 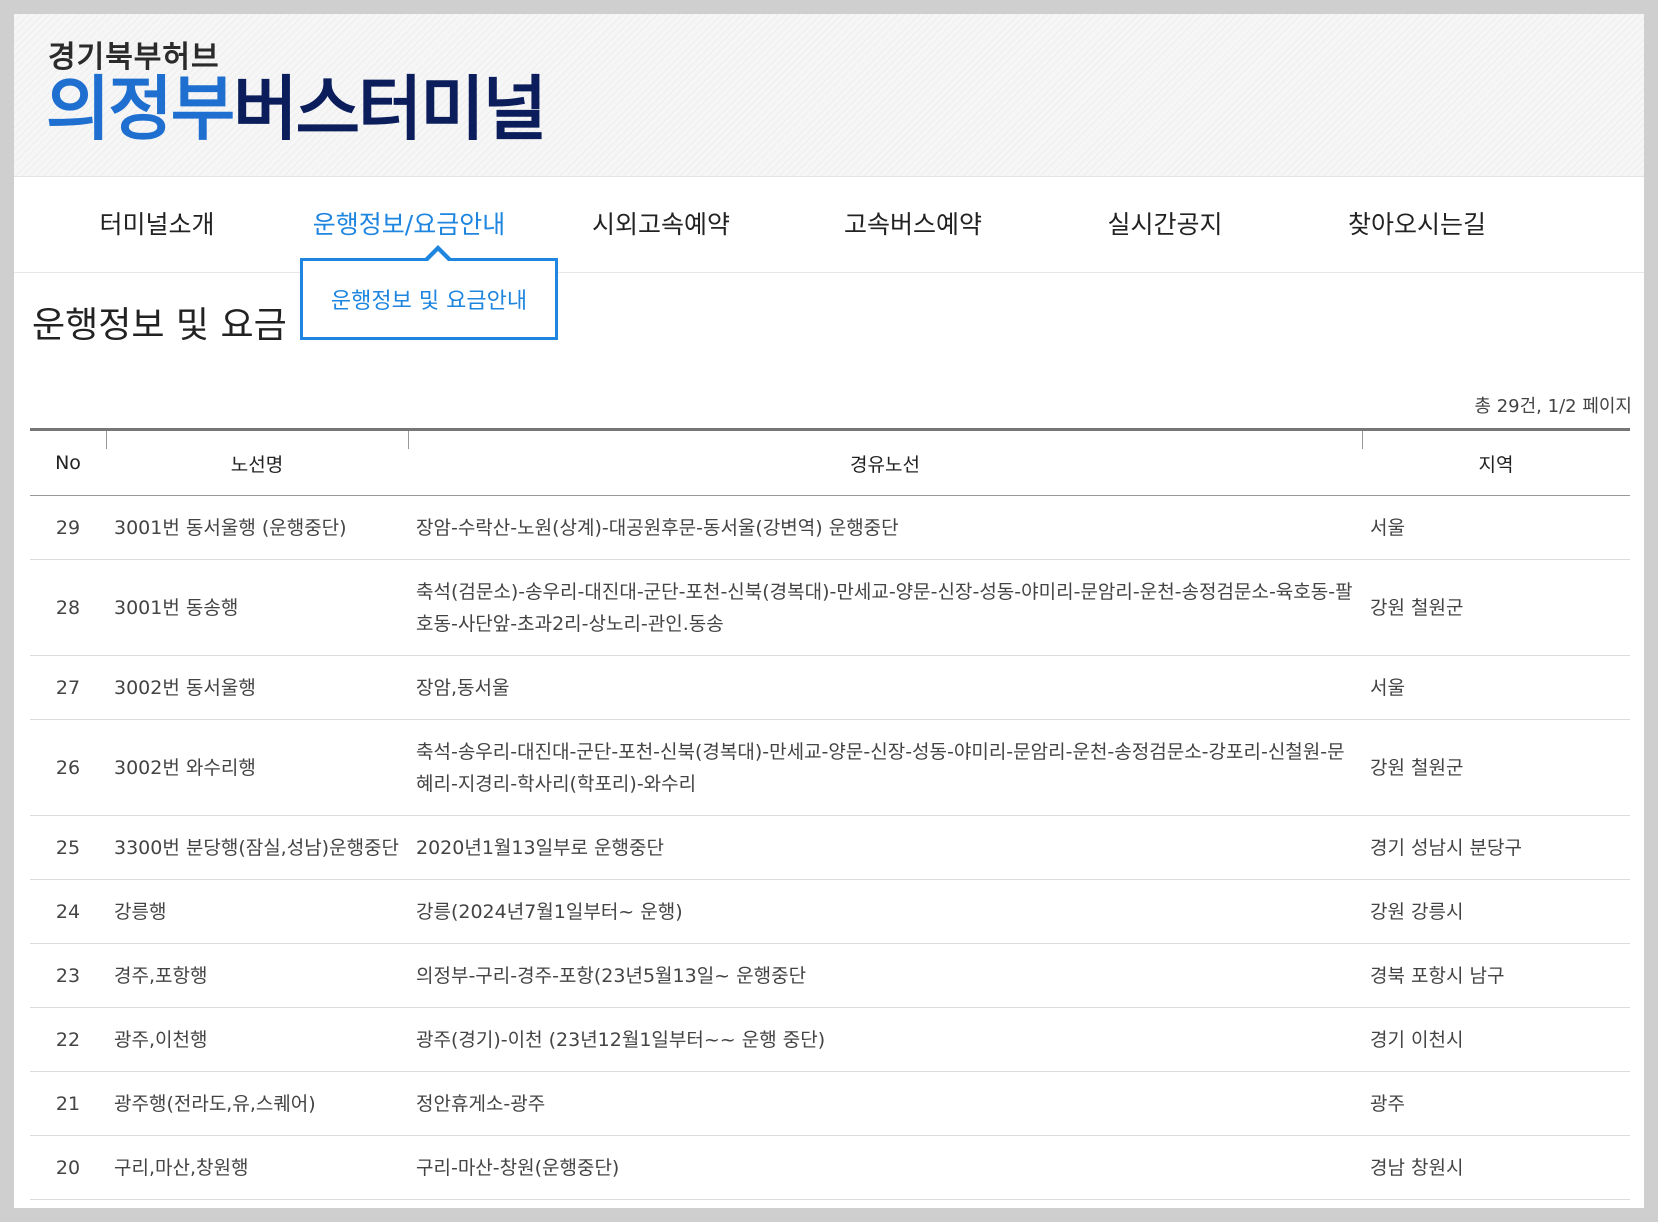 I want to click on row-no: 20, so click(x=68, y=1167).